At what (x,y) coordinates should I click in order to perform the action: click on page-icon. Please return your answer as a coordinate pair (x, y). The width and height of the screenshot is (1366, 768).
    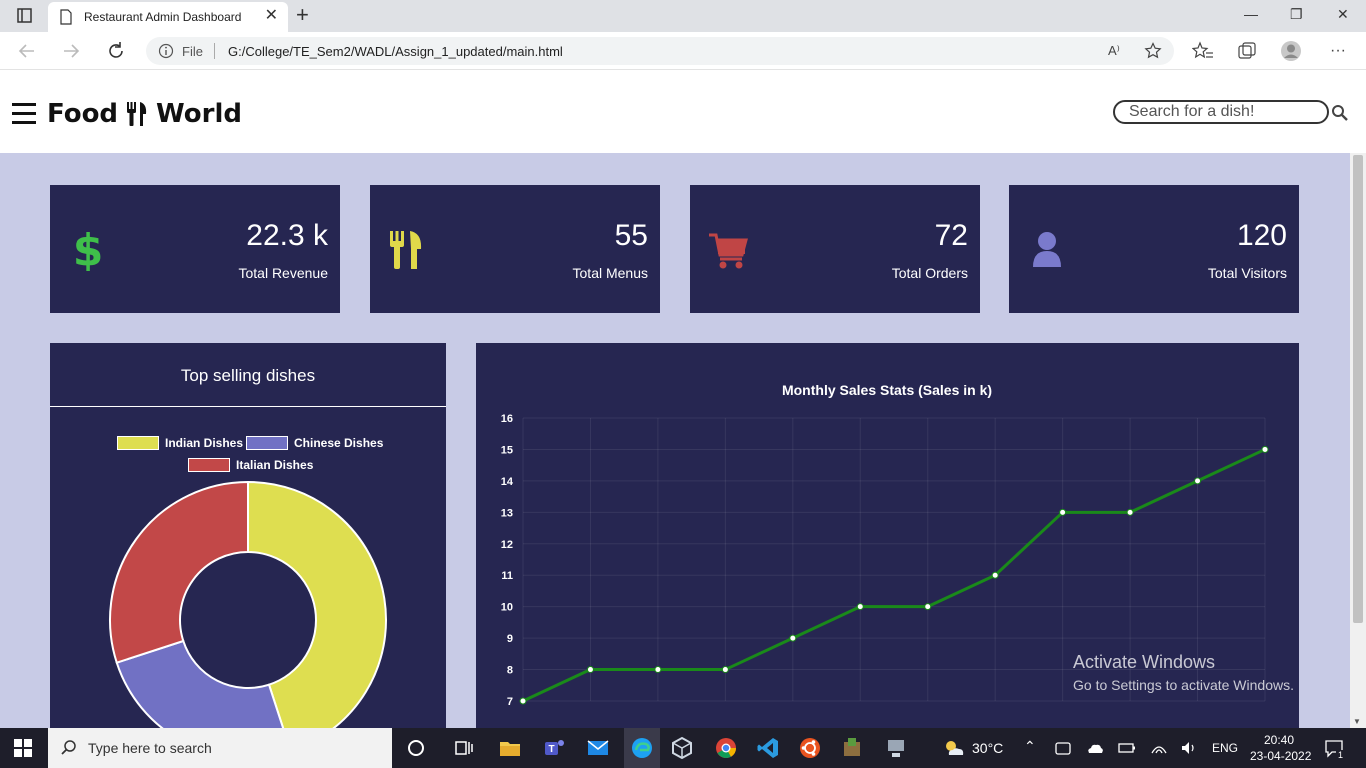
    Looking at the image, I should click on (66, 17).